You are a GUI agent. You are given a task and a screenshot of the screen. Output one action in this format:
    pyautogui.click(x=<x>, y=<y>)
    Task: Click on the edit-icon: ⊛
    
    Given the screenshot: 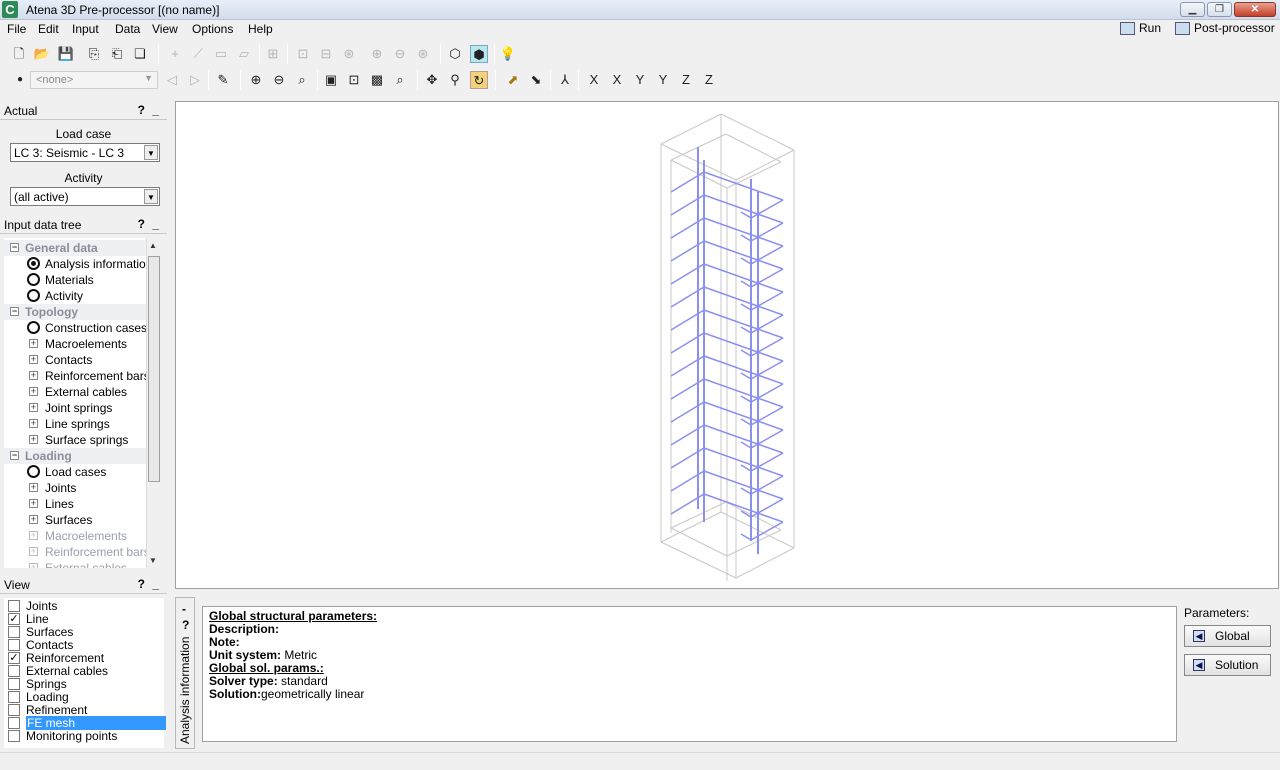 What is the action you would take?
    pyautogui.click(x=423, y=54)
    